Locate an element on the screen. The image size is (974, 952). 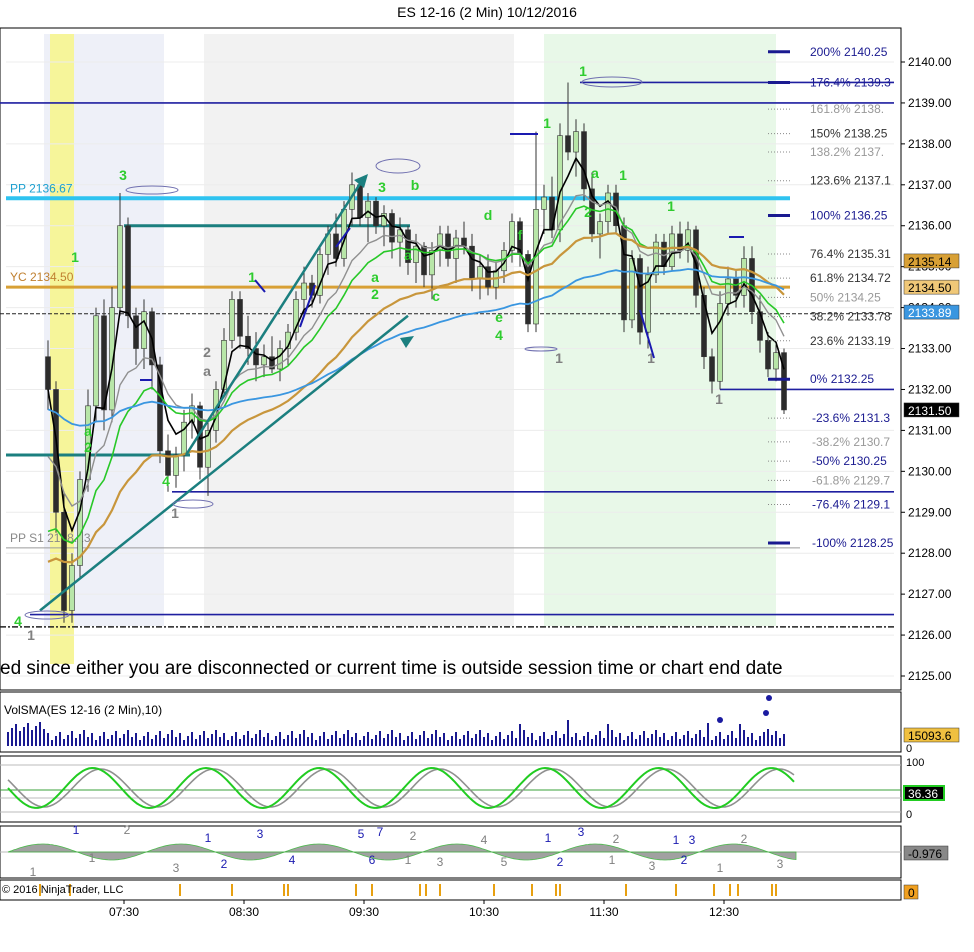
y-tick-label: 2127.00 is located at coordinates (930, 594).